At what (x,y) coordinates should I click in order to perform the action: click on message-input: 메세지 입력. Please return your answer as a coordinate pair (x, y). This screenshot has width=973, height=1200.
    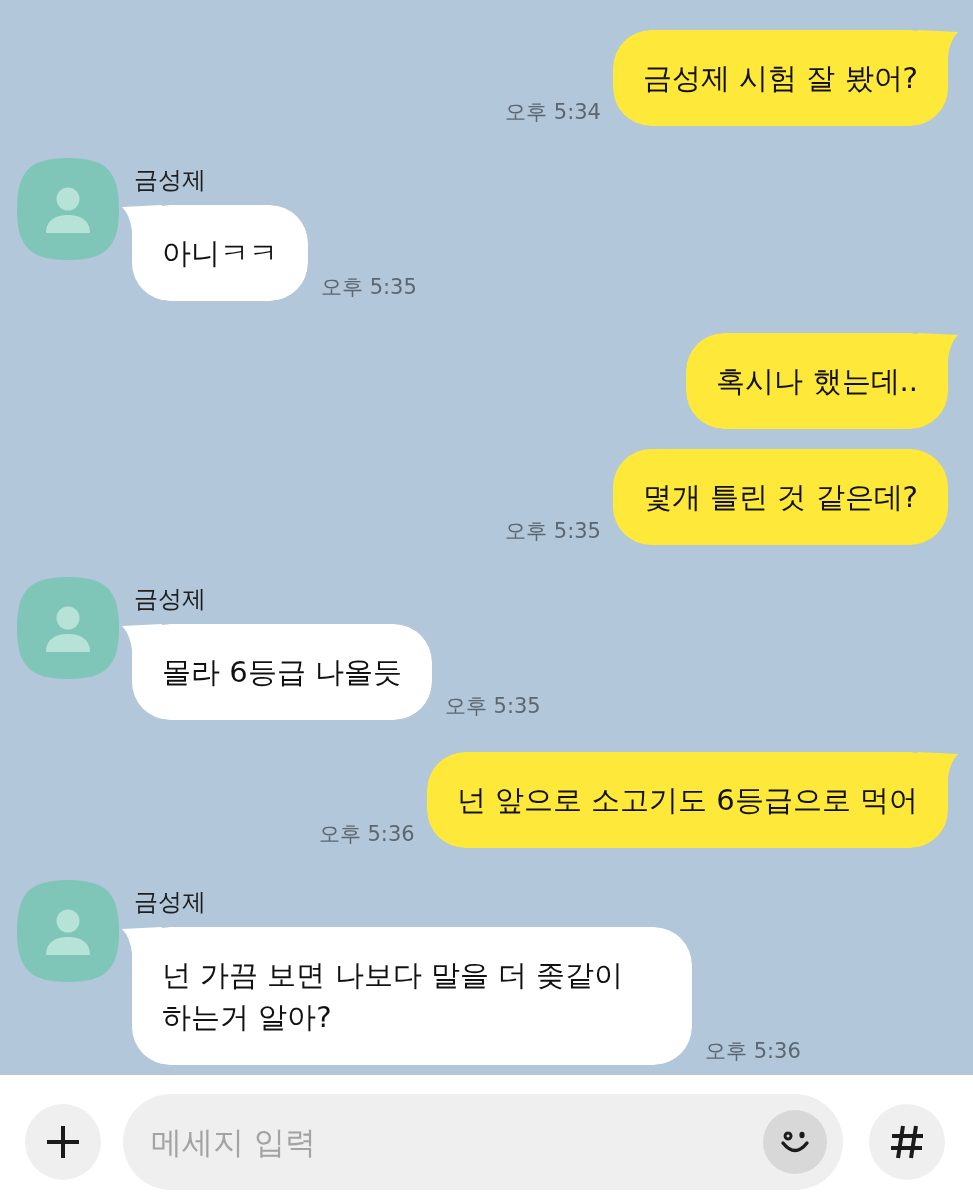
    Looking at the image, I should click on (483, 1141).